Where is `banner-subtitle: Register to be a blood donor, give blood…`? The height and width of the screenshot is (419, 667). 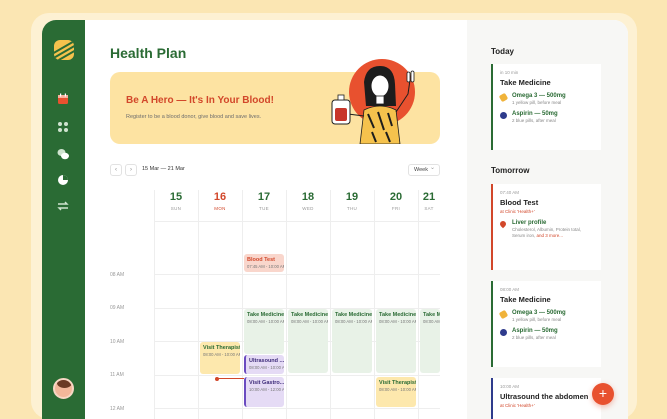 banner-subtitle: Register to be a blood donor, give blood… is located at coordinates (194, 117).